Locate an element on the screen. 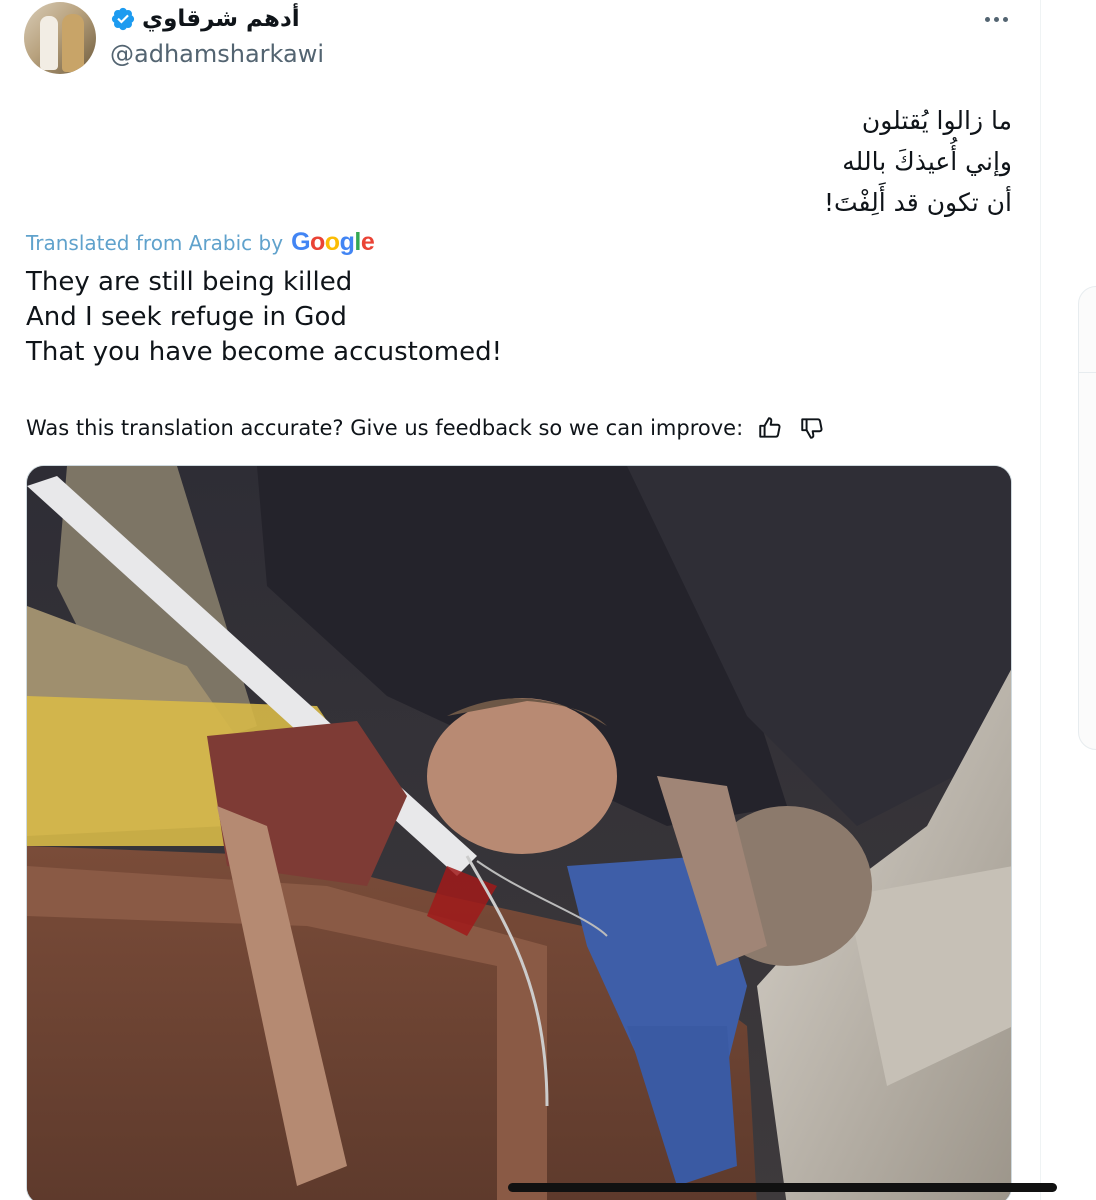  thumbs-up-icon is located at coordinates (770, 428).